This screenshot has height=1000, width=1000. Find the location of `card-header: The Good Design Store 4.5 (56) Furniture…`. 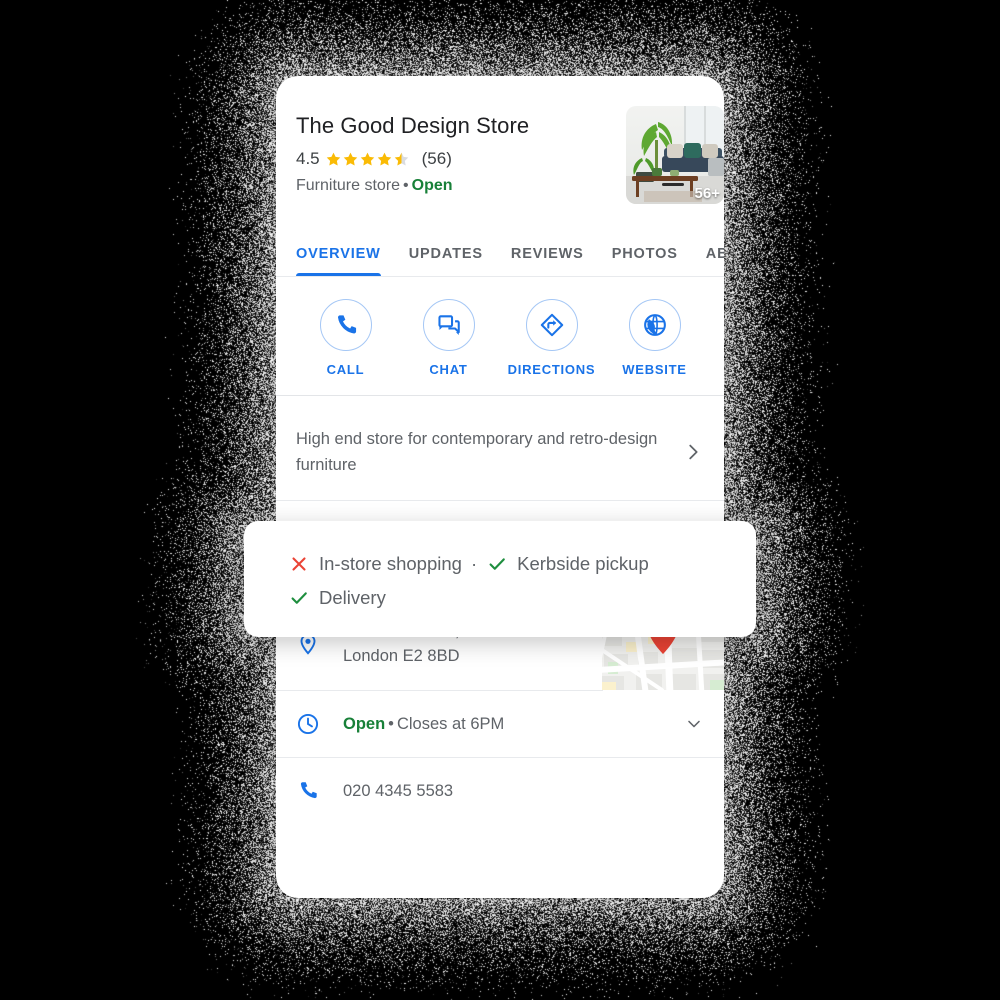

card-header: The Good Design Store 4.5 (56) Furniture… is located at coordinates (500, 140).